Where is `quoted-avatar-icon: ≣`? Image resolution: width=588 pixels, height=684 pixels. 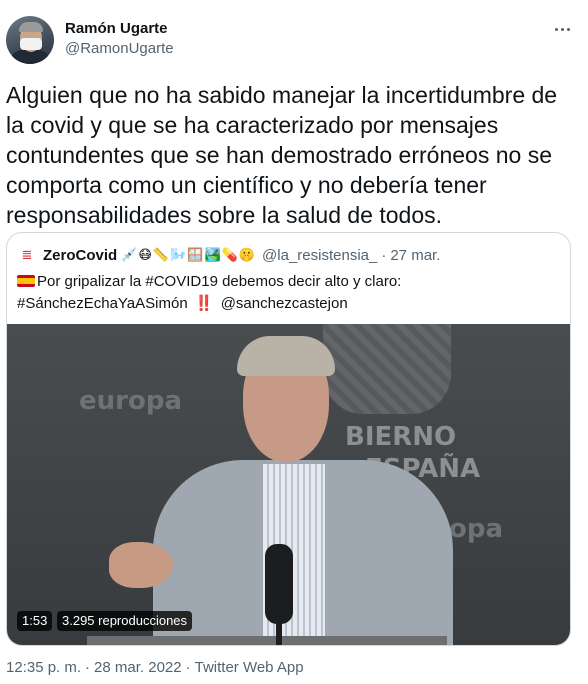 quoted-avatar-icon: ≣ is located at coordinates (27, 255).